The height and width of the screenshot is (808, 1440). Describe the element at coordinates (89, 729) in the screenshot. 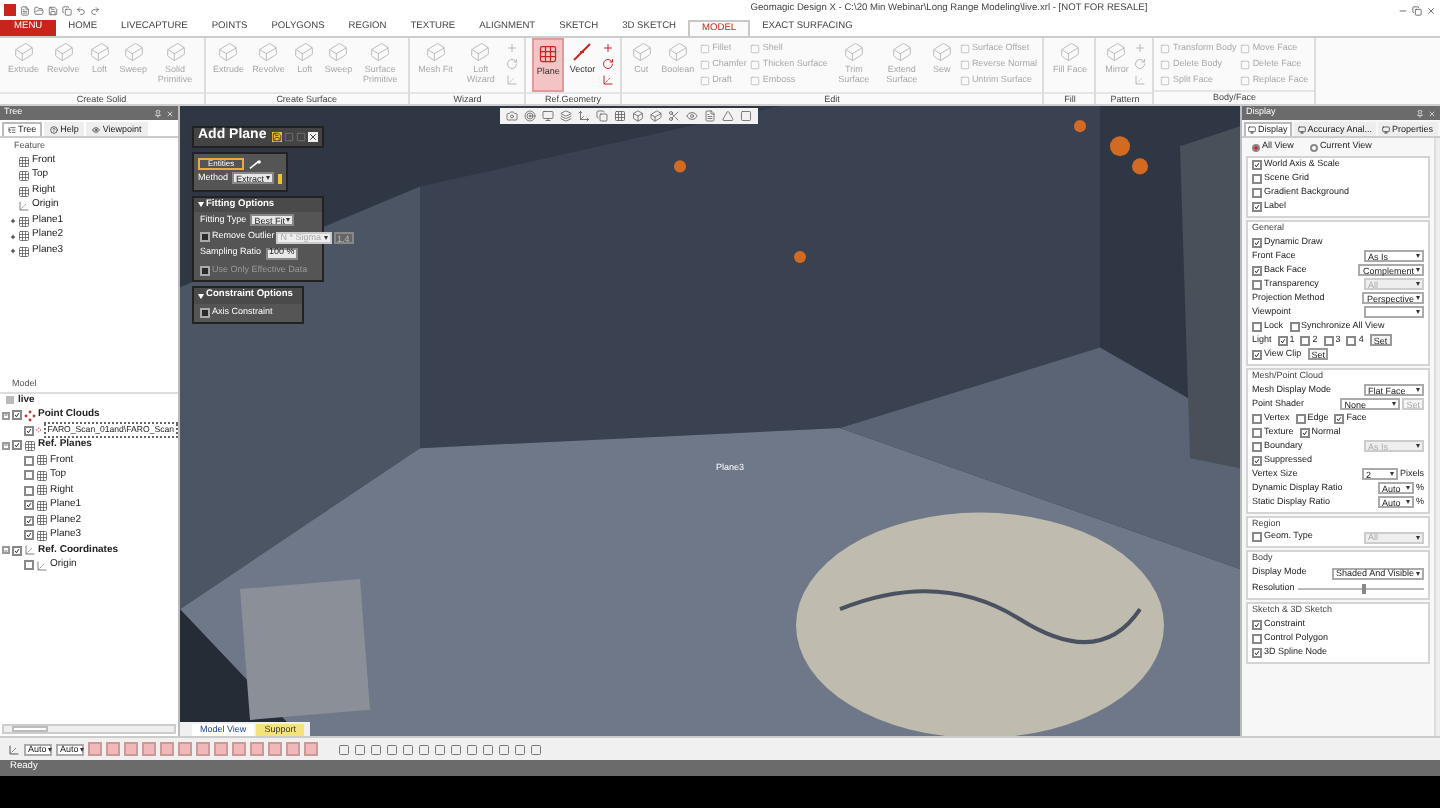

I see `horizontal-scrollbar` at that location.